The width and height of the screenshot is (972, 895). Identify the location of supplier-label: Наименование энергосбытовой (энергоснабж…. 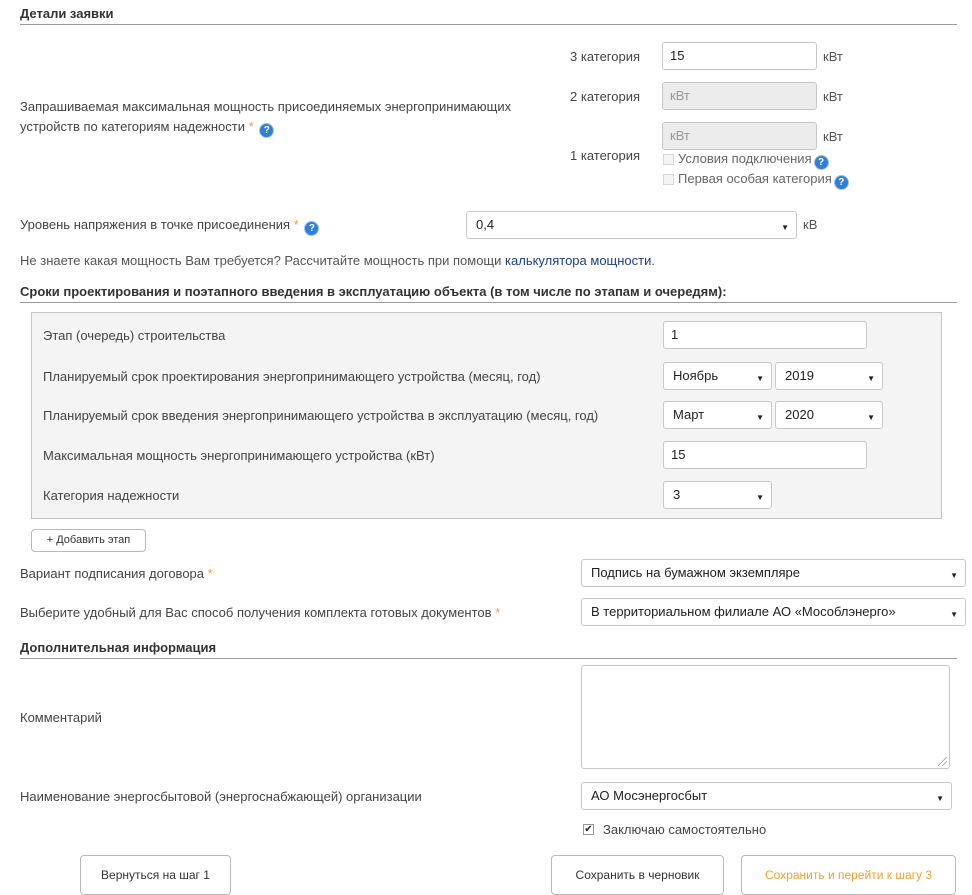
(221, 796).